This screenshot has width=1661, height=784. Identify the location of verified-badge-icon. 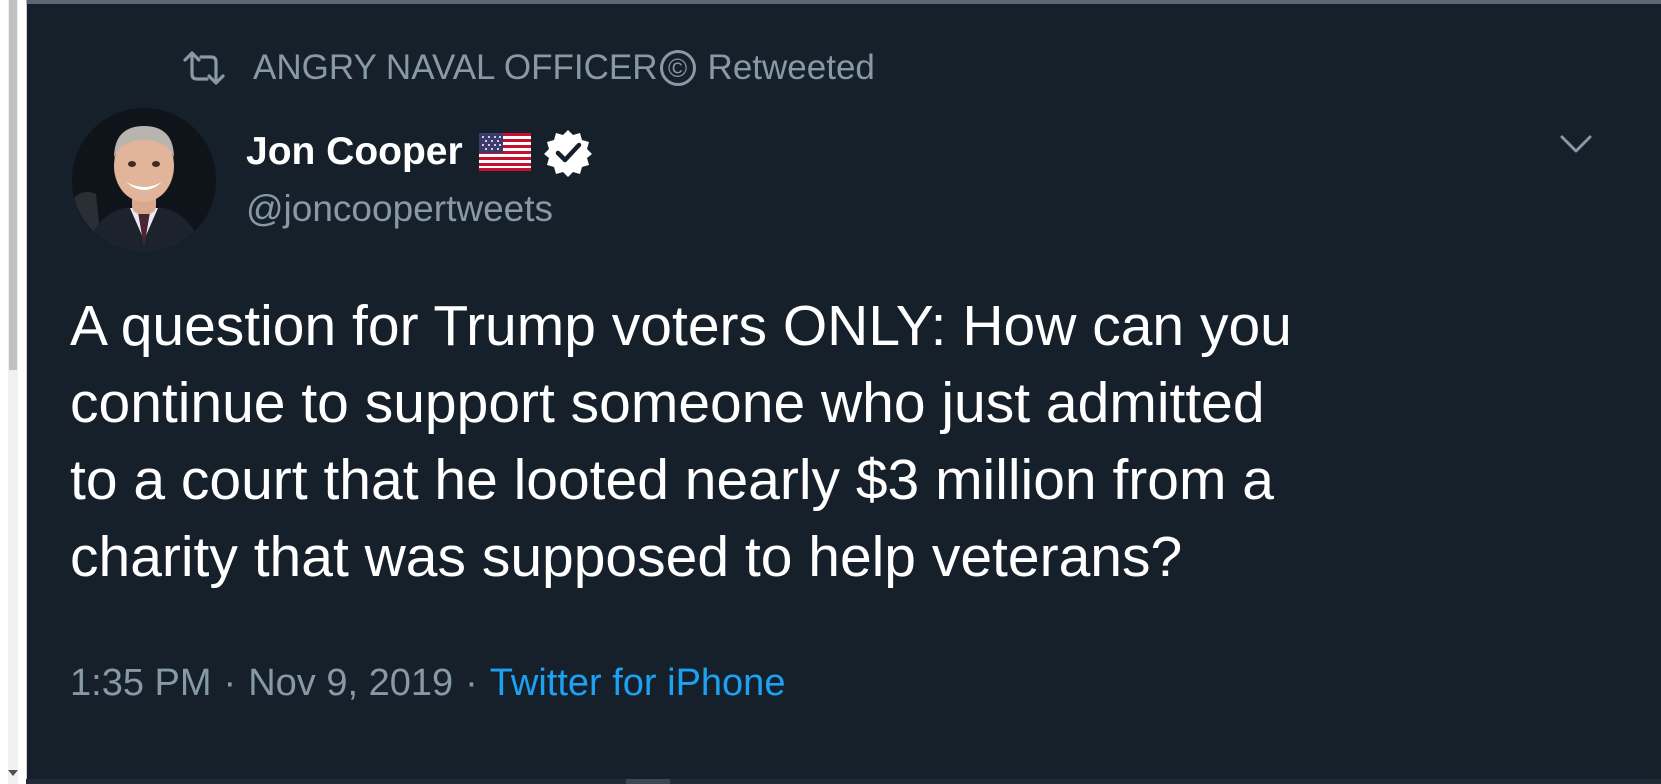
(567, 153).